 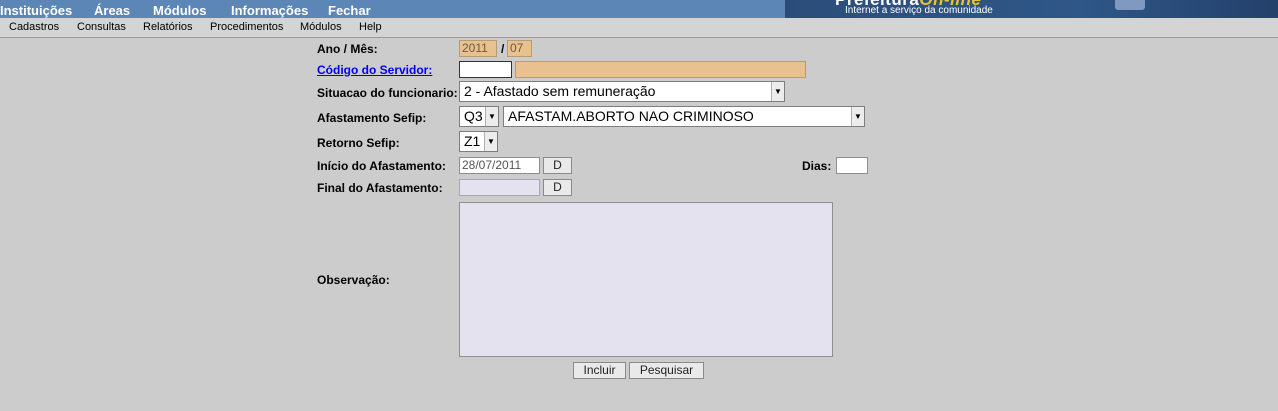 I want to click on banner-graphic, so click(x=1130, y=5).